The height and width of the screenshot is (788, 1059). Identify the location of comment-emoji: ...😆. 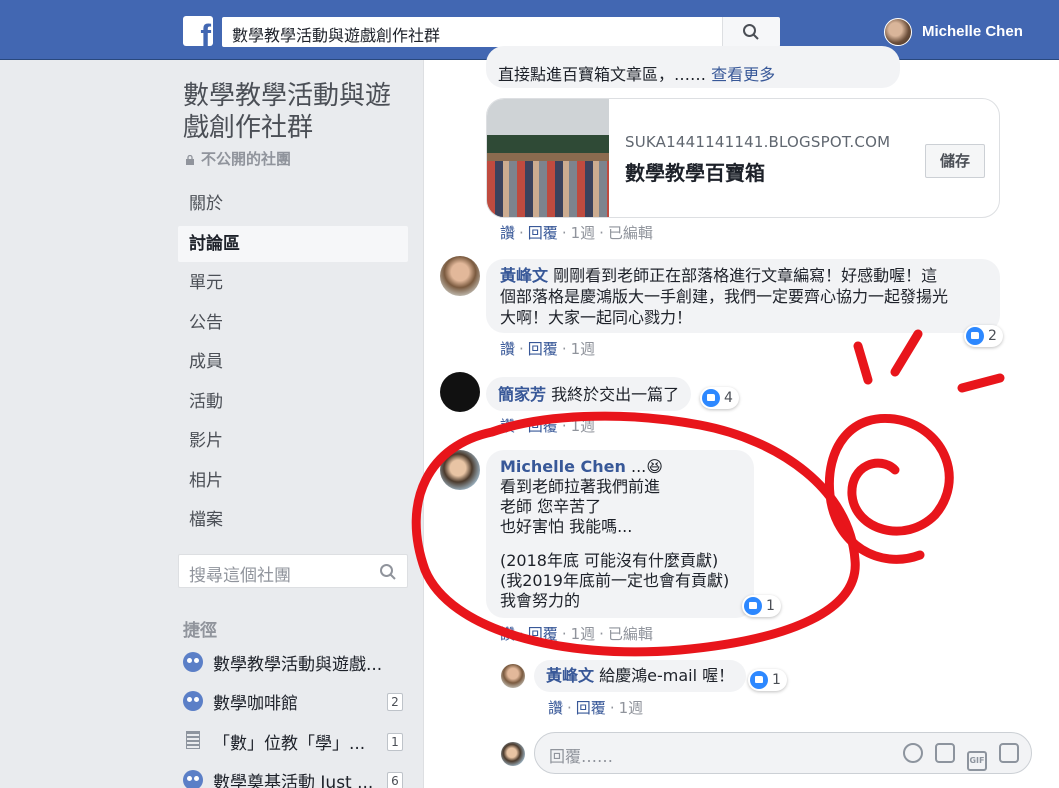
(647, 466).